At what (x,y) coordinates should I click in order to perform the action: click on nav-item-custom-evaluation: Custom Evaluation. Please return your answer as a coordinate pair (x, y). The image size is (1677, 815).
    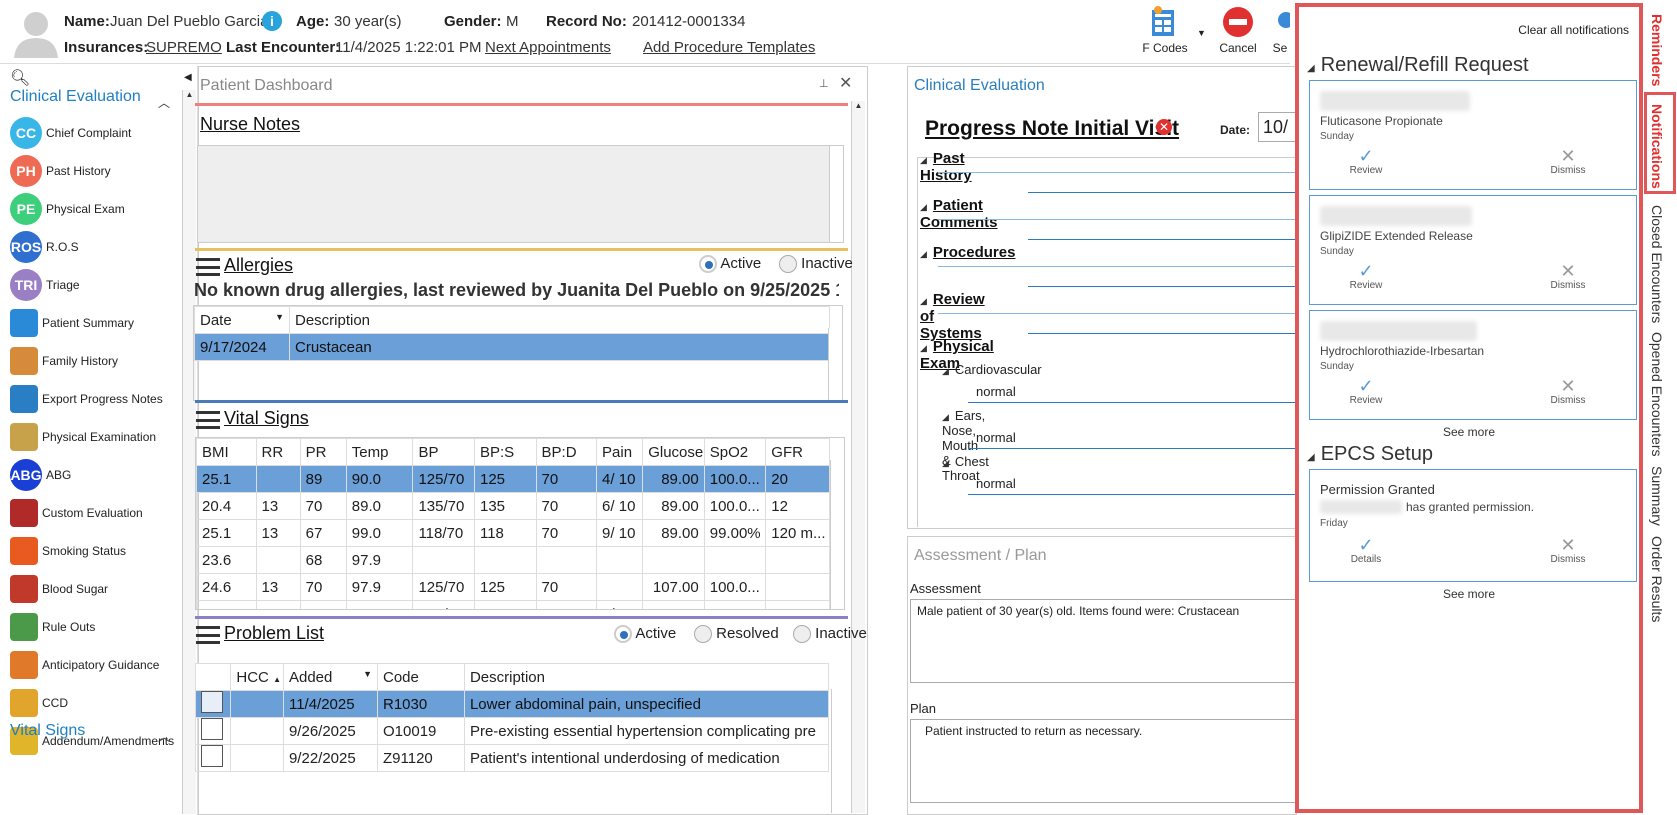
    Looking at the image, I should click on (76, 513).